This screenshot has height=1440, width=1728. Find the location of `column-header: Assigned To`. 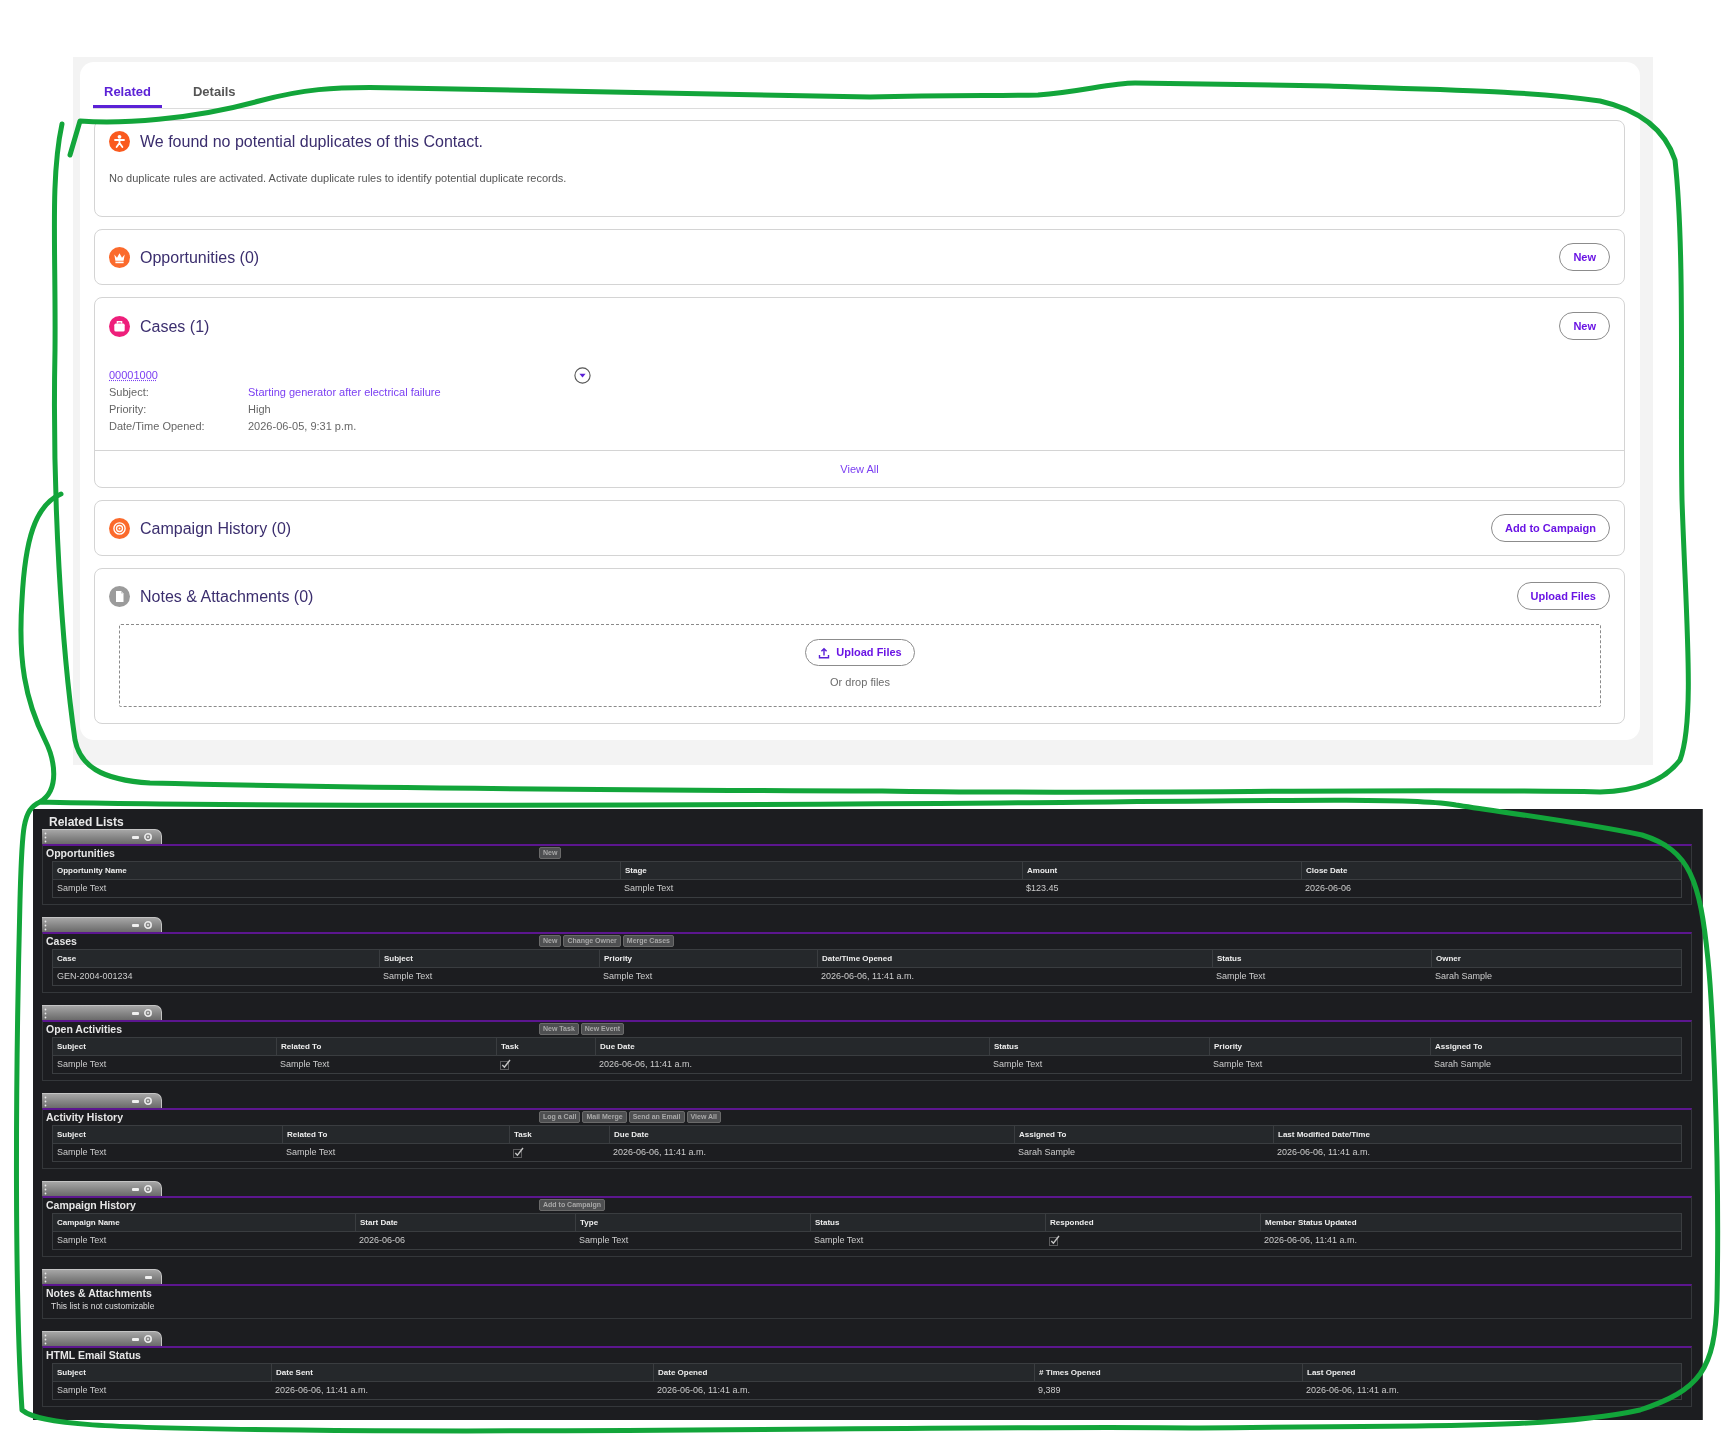

column-header: Assigned To is located at coordinates (1143, 1134).